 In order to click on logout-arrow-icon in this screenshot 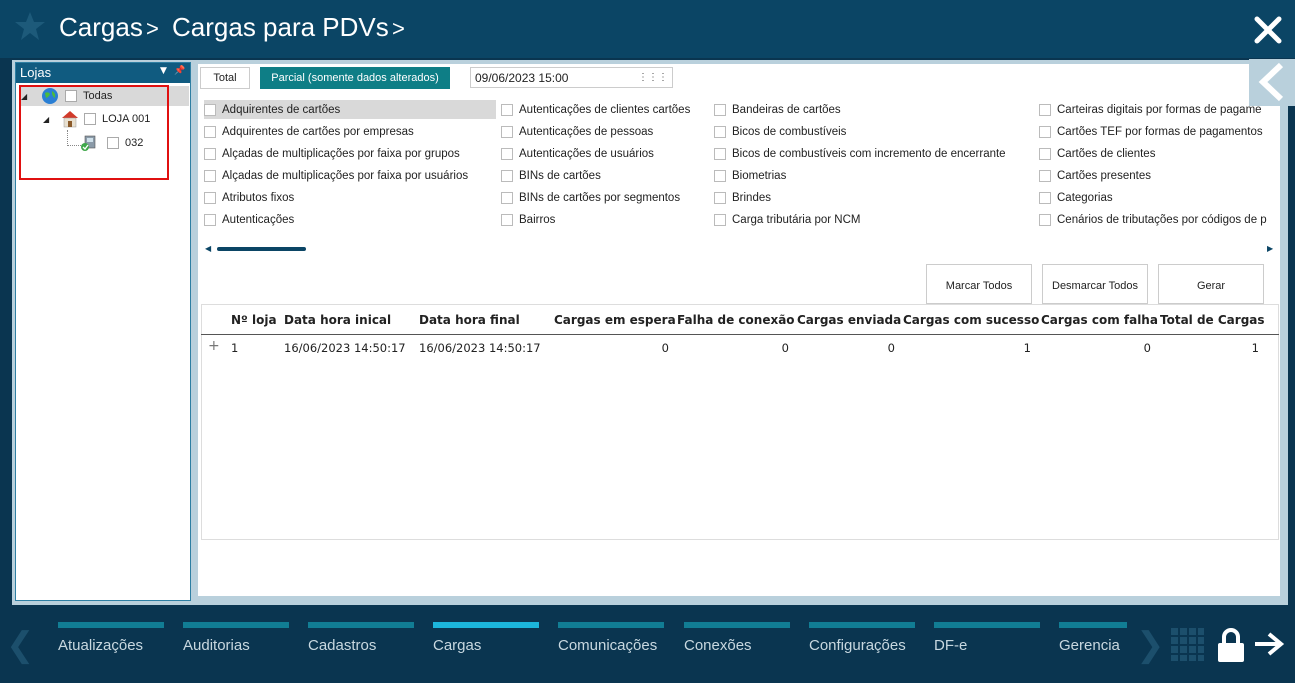, I will do `click(1269, 644)`.